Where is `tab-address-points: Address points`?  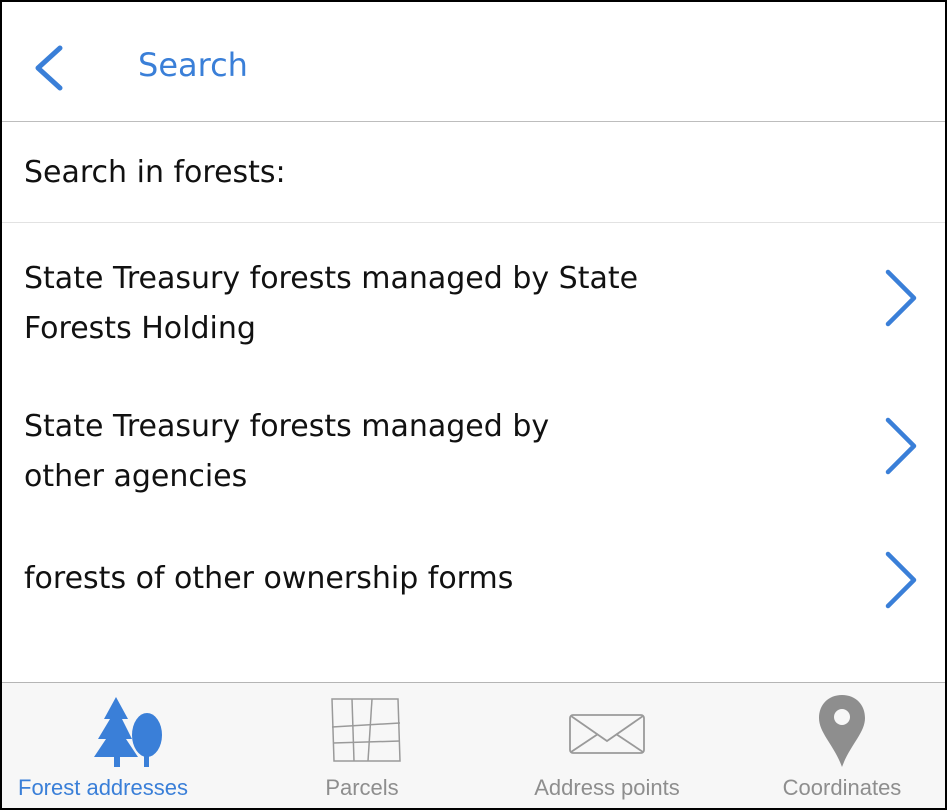 tab-address-points: Address points is located at coordinates (607, 745).